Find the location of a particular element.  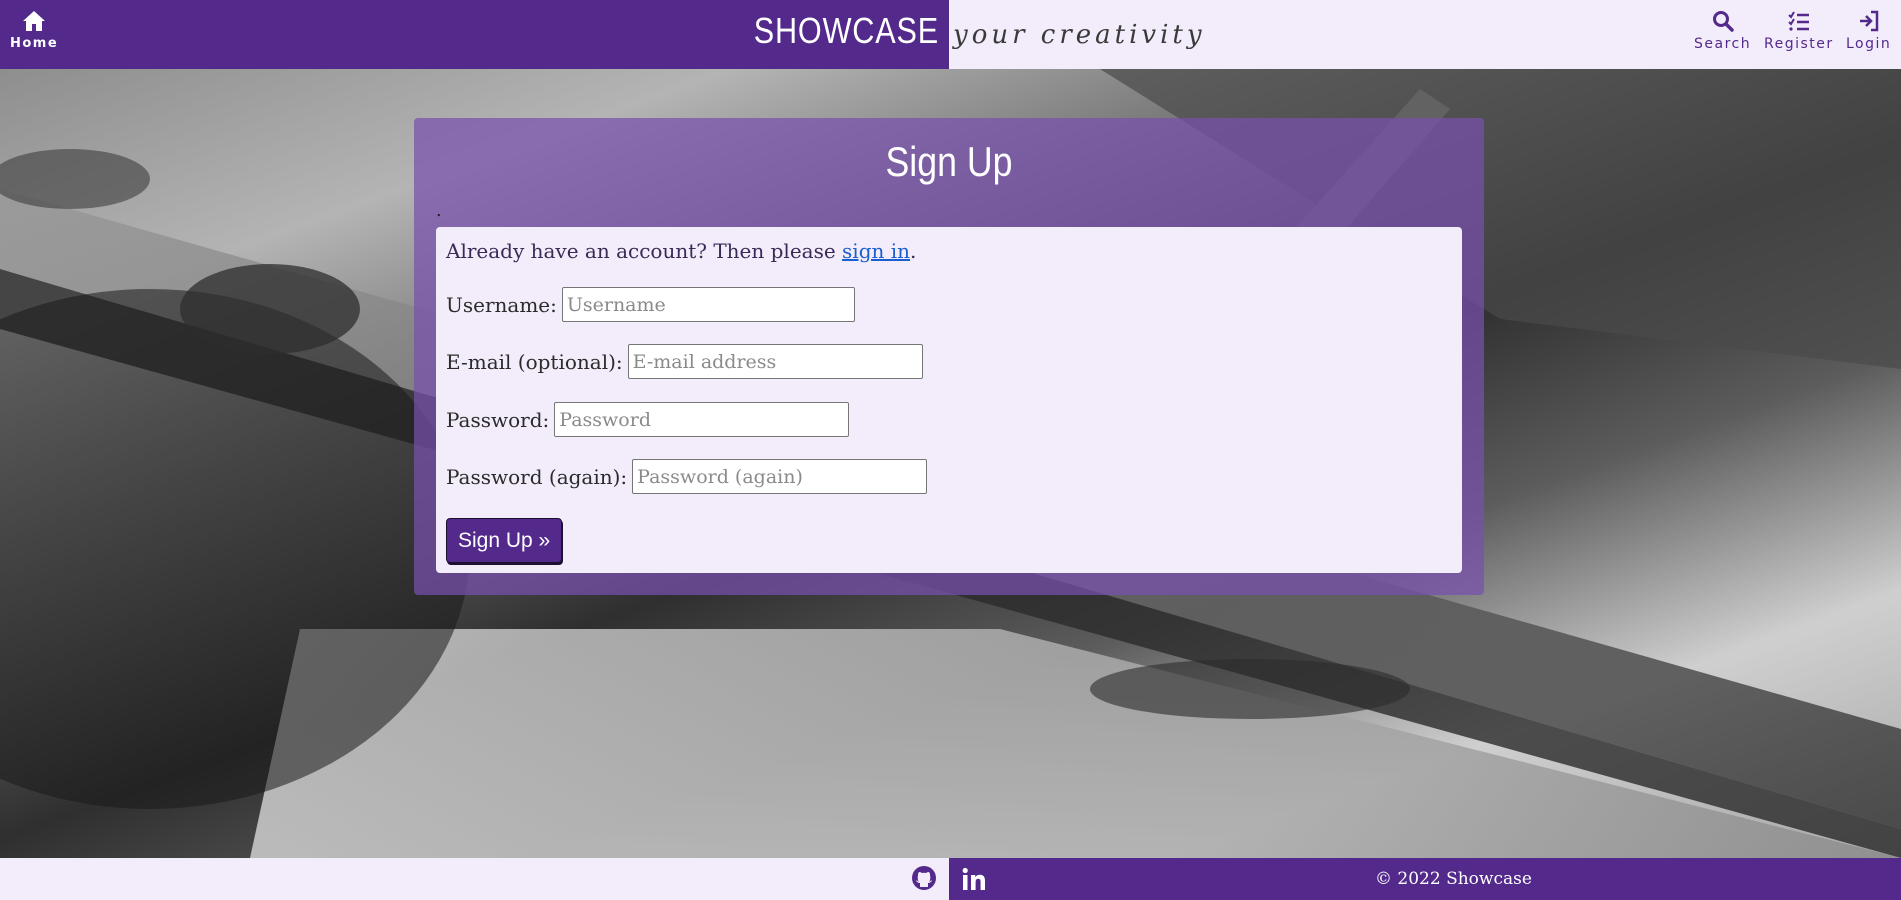

username-row: Username: is located at coordinates (650, 304).